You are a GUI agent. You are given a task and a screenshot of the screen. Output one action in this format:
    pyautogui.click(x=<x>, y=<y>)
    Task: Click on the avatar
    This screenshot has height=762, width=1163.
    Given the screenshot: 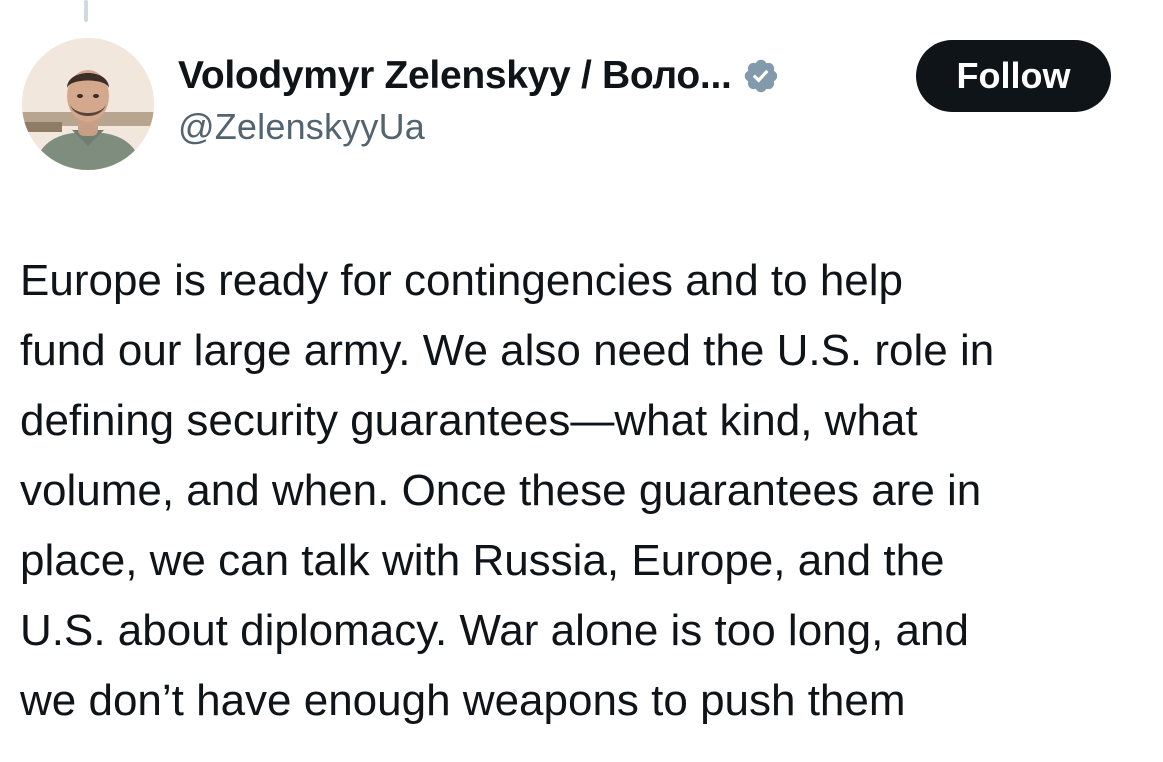 What is the action you would take?
    pyautogui.click(x=88, y=104)
    